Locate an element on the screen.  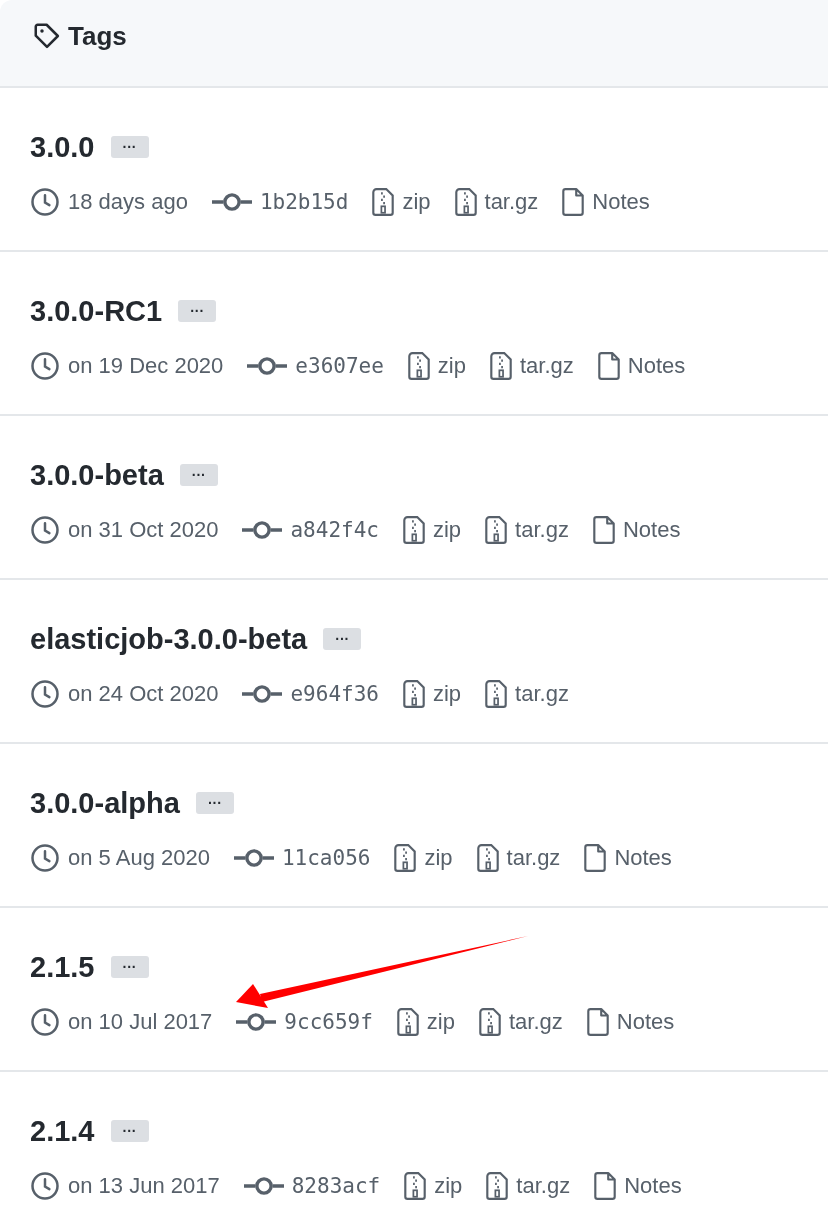
tag-date: on 24 Oct 2020 is located at coordinates (143, 694).